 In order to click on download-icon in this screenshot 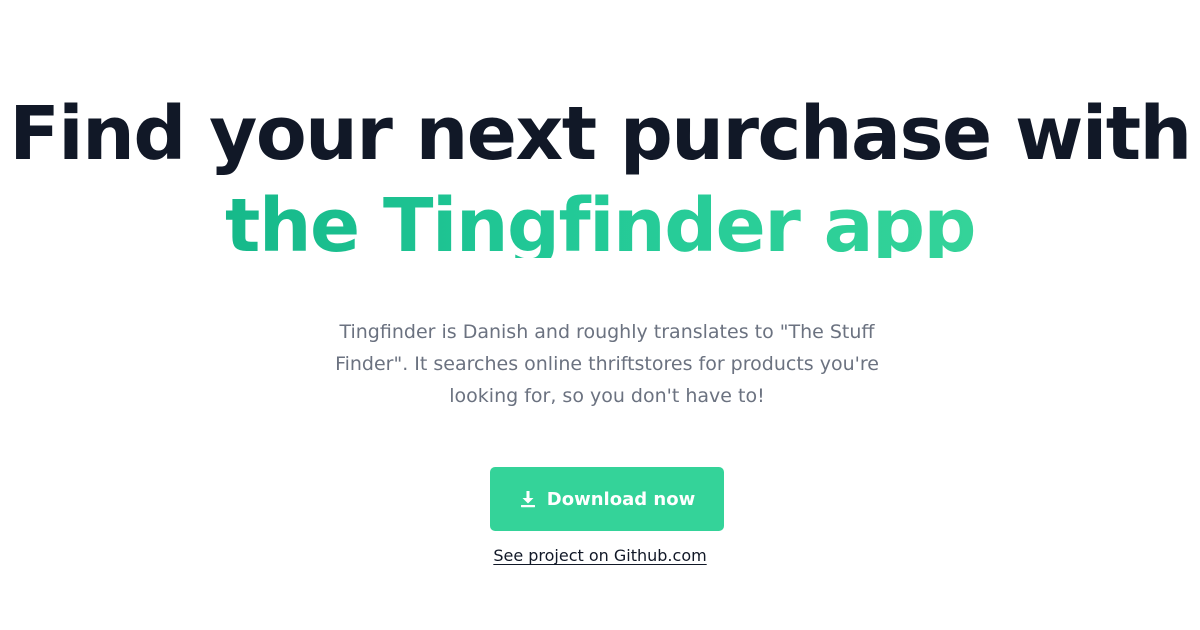, I will do `click(528, 499)`.